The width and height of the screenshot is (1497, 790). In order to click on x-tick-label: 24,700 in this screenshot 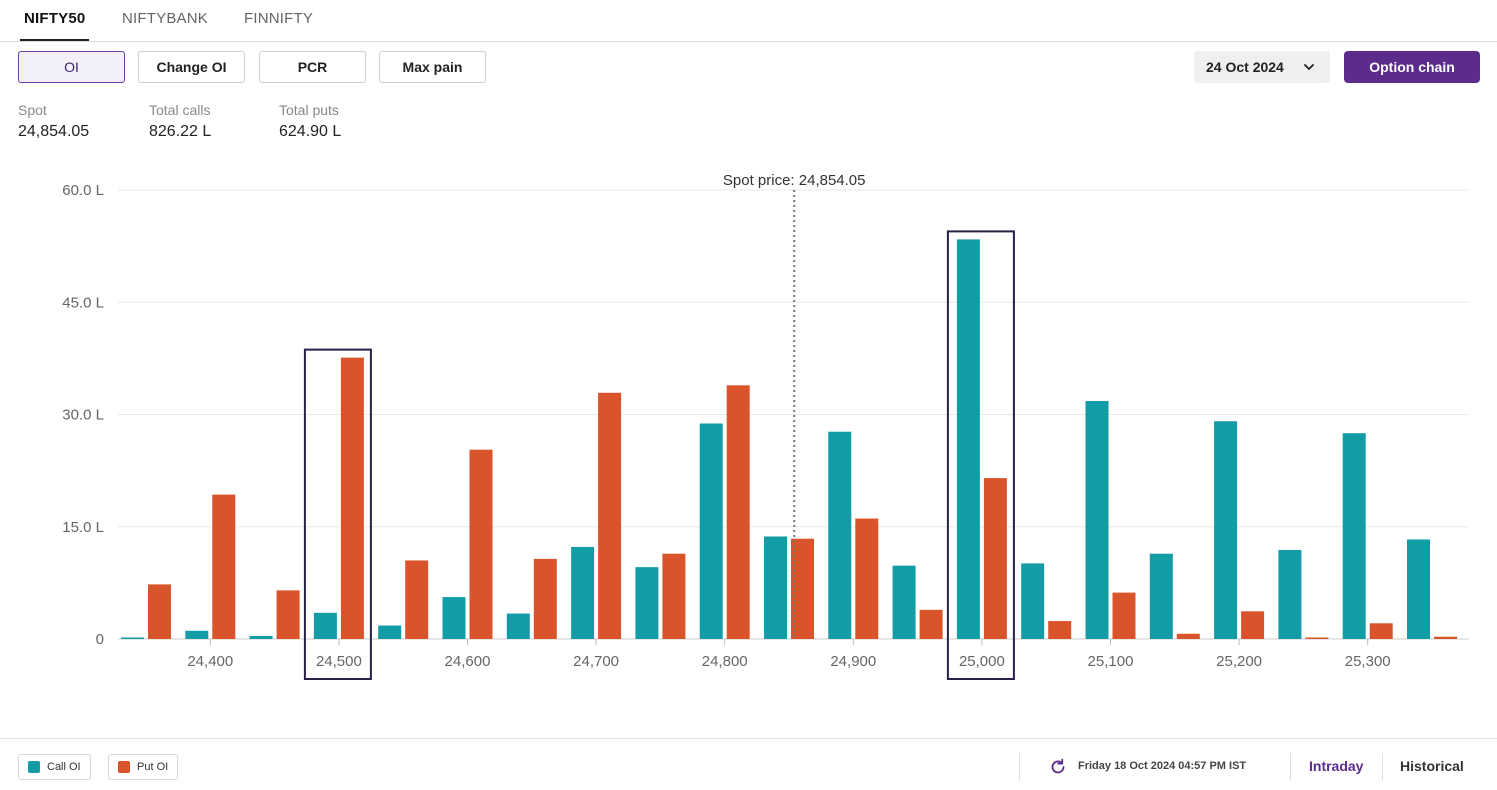, I will do `click(596, 661)`.